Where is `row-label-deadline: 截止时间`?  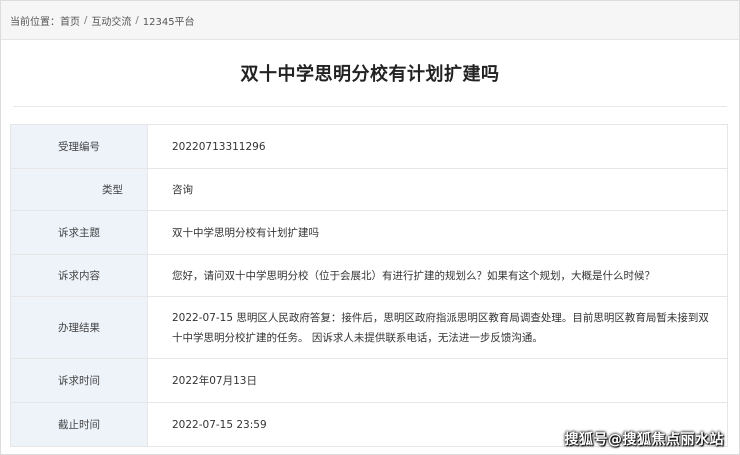
row-label-deadline: 截止时间 is located at coordinates (79, 424).